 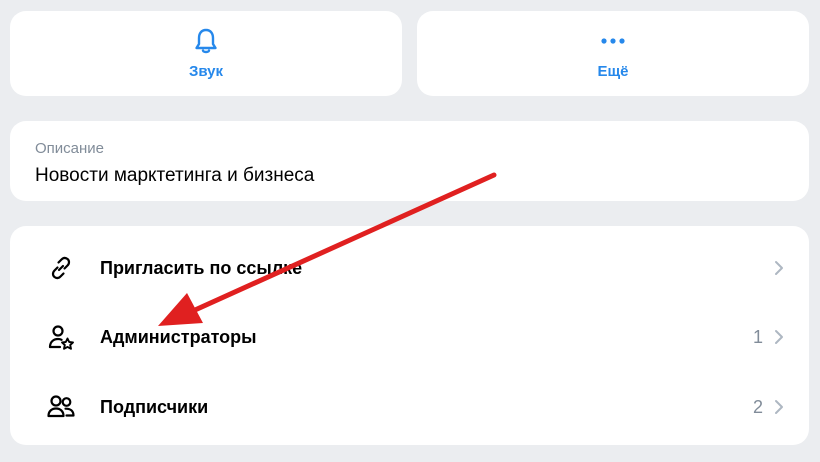 What do you see at coordinates (613, 41) in the screenshot?
I see `more-dots-icon` at bounding box center [613, 41].